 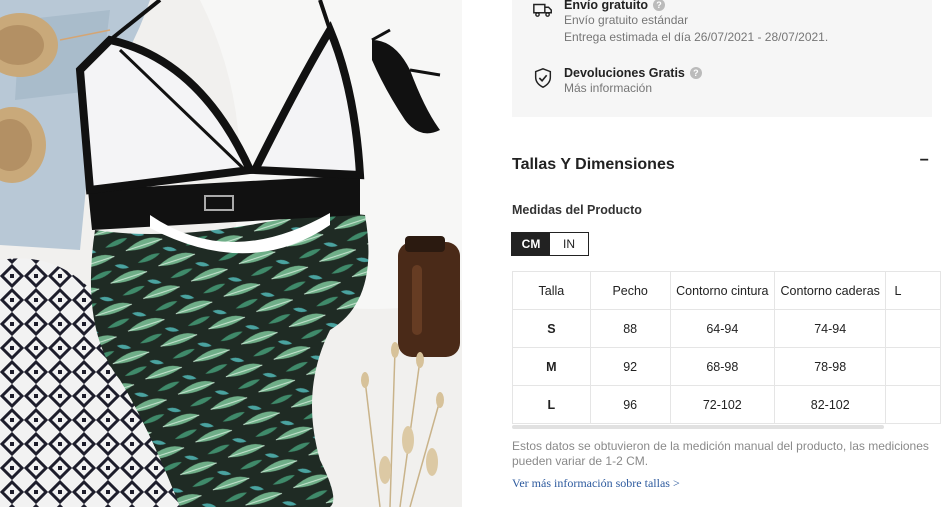 I want to click on shield-check-icon, so click(x=543, y=78).